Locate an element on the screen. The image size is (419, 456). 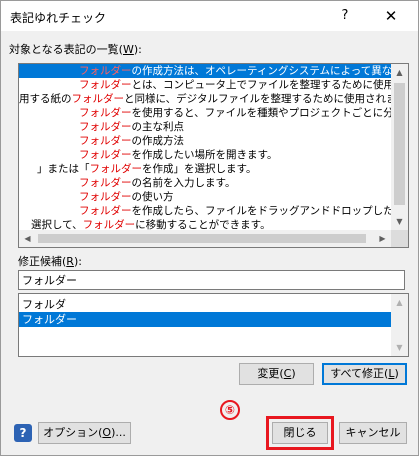
help-icon: ? is located at coordinates (23, 433).